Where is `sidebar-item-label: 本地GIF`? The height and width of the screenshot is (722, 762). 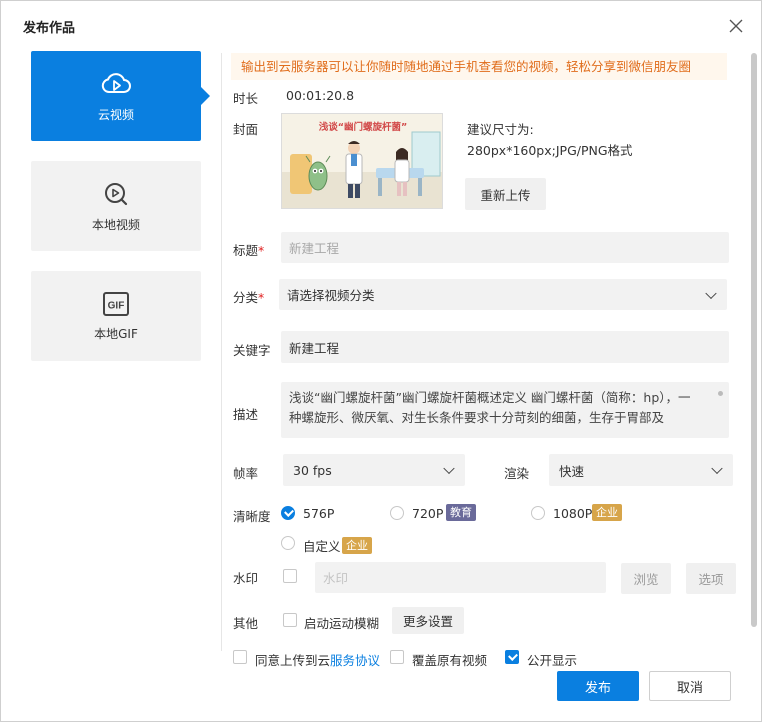
sidebar-item-label: 本地GIF is located at coordinates (116, 333).